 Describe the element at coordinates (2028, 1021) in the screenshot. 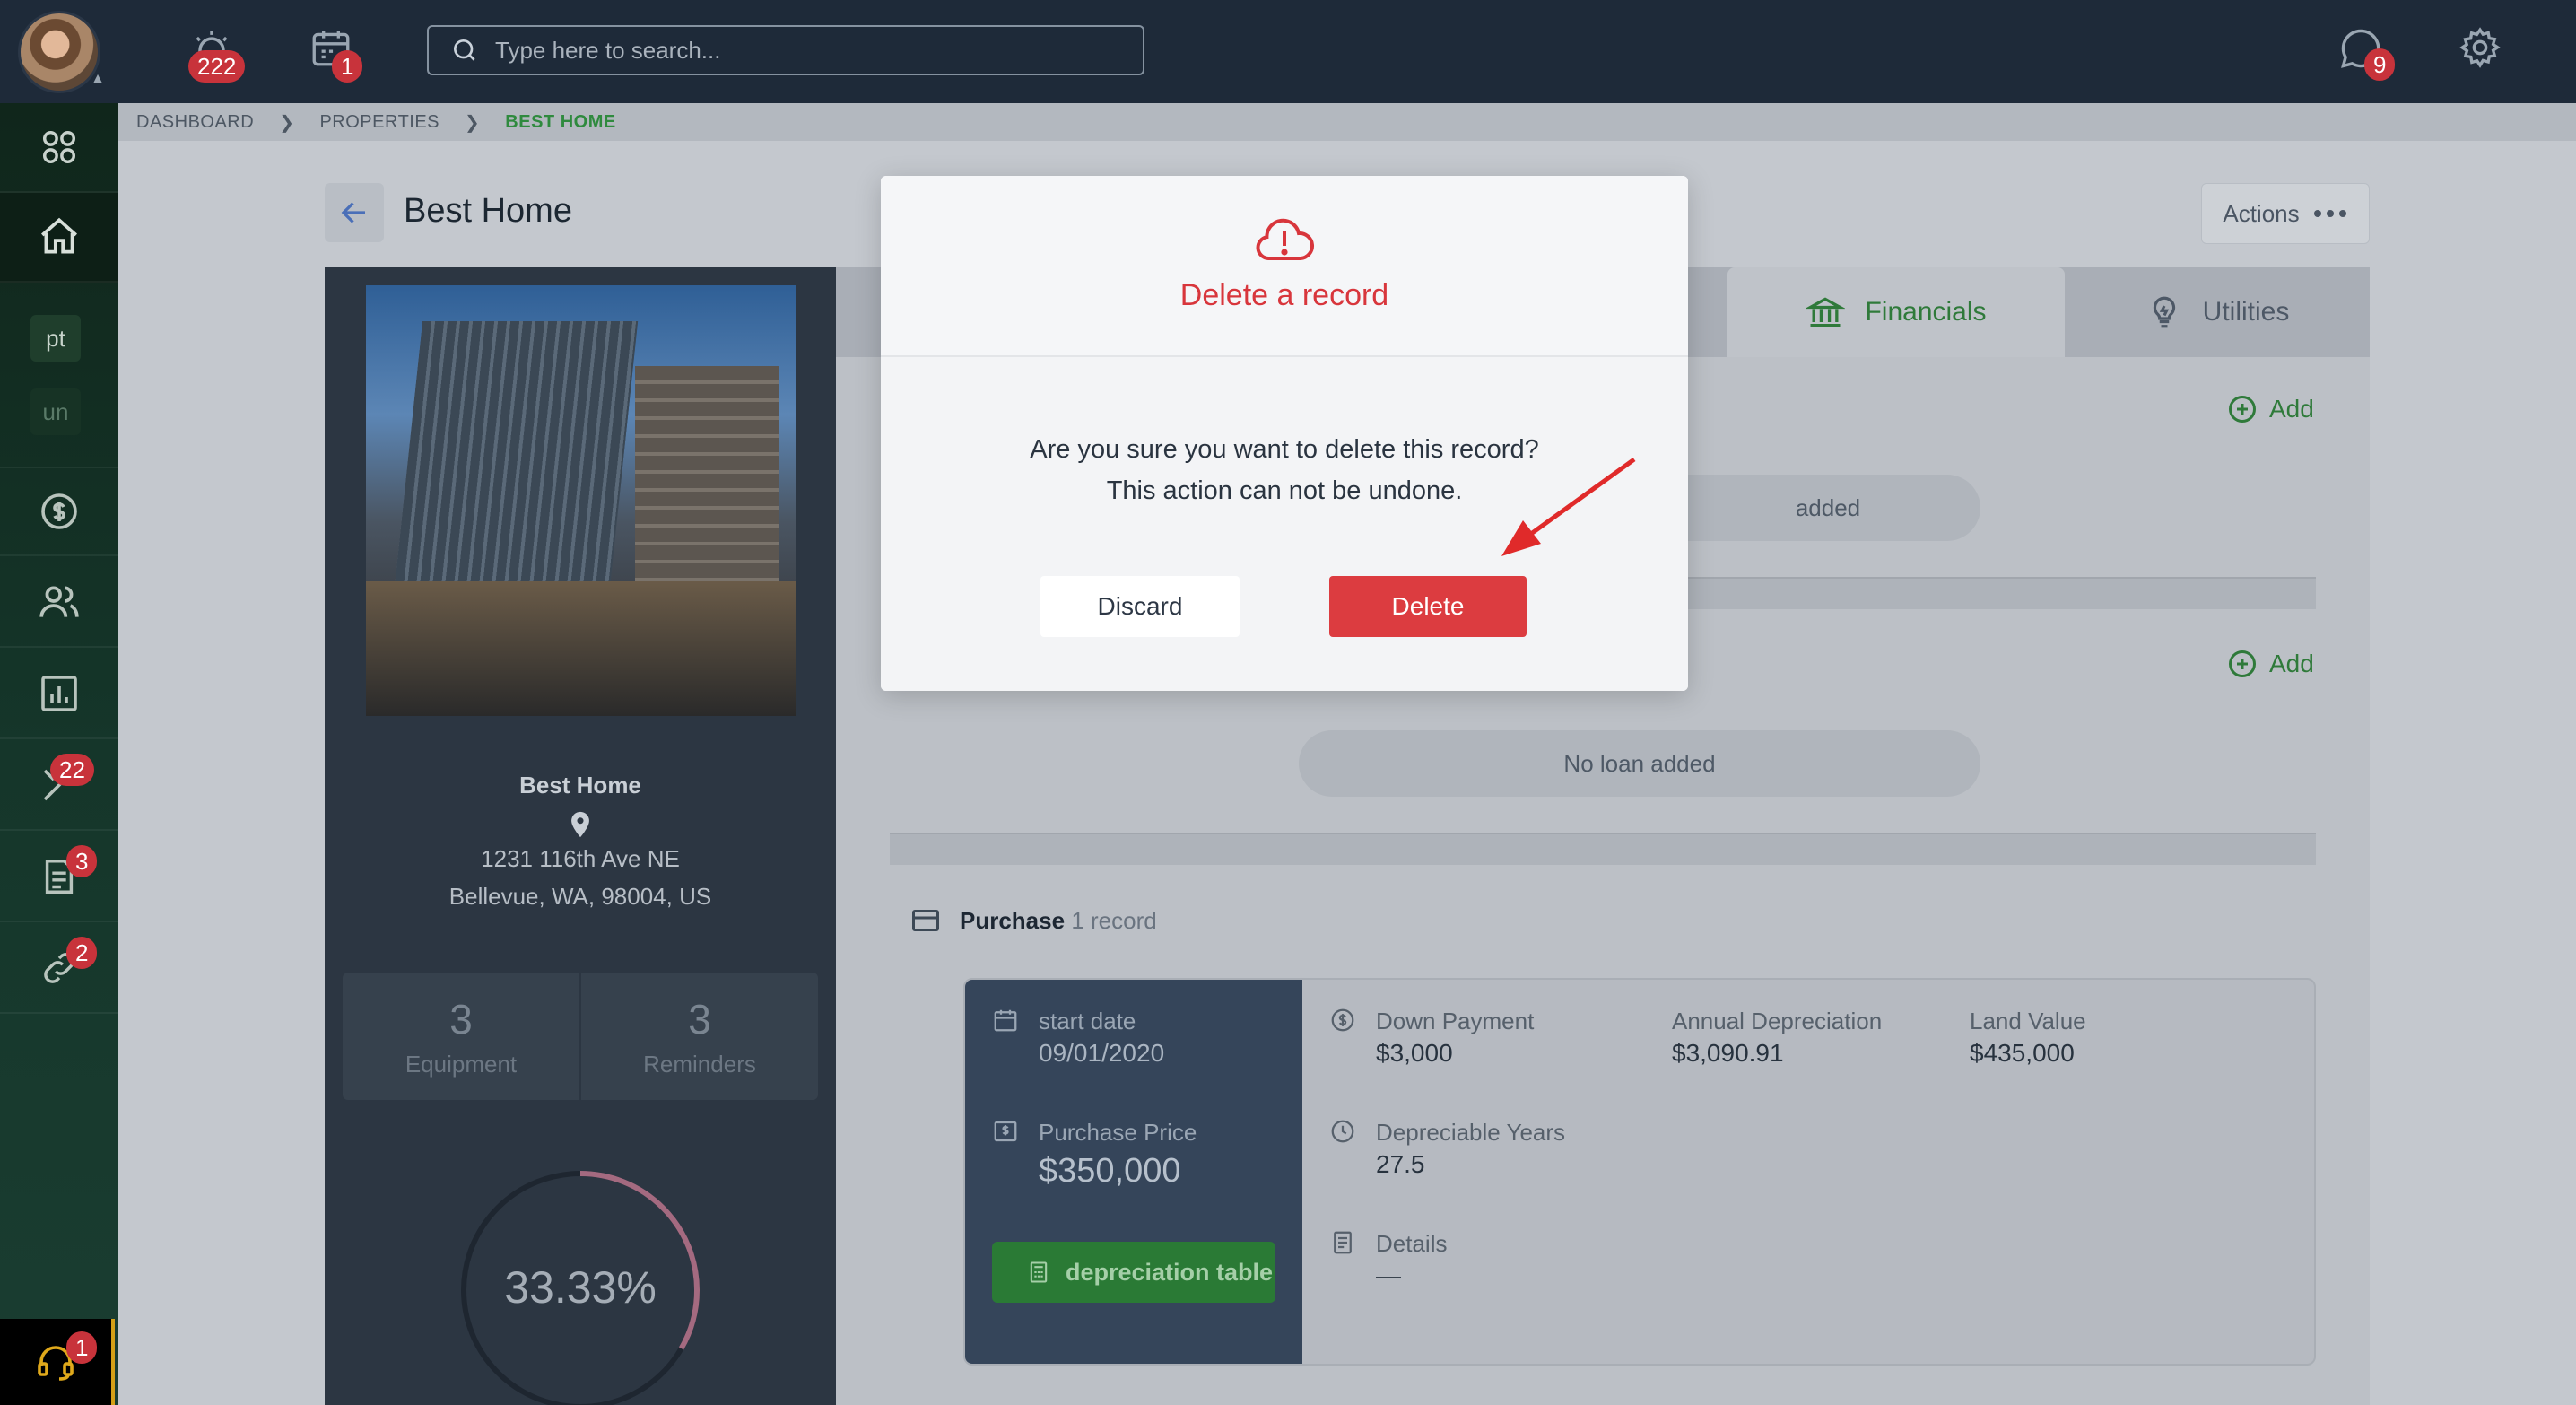

I see `land-value-label: Land Value` at that location.